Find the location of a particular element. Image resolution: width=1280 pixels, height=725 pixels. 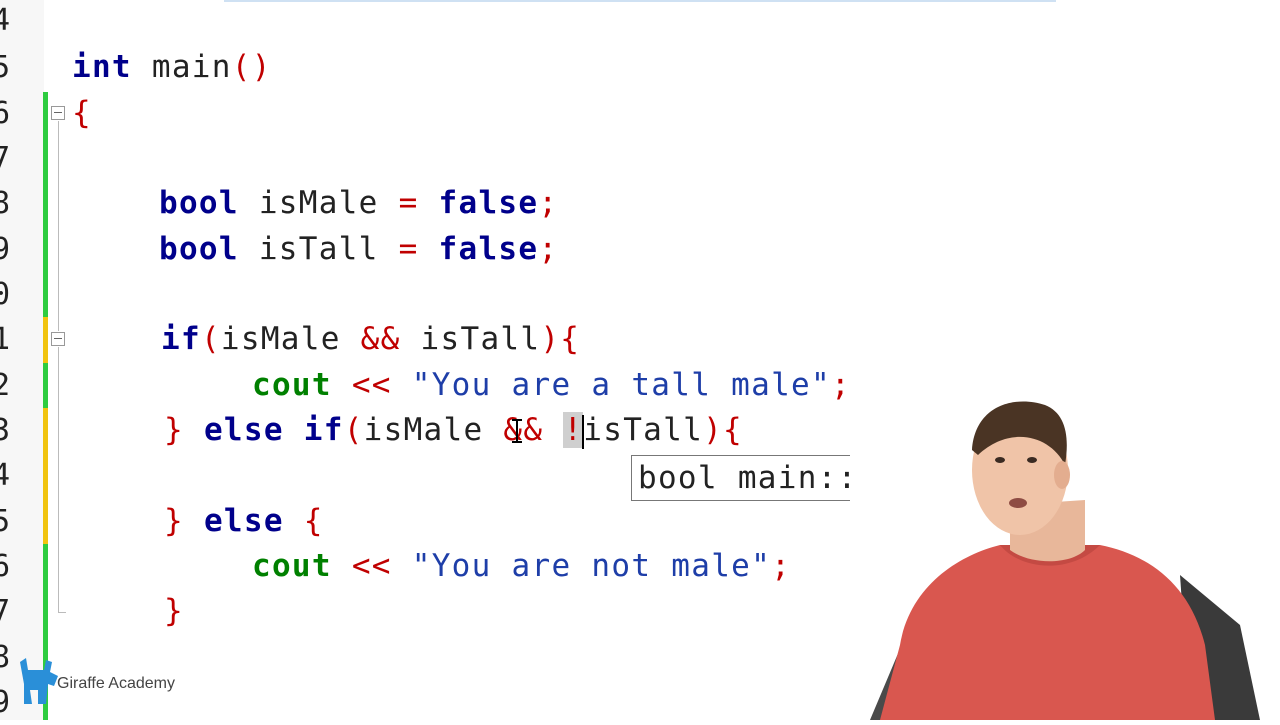

keyword: int is located at coordinates (102, 67).